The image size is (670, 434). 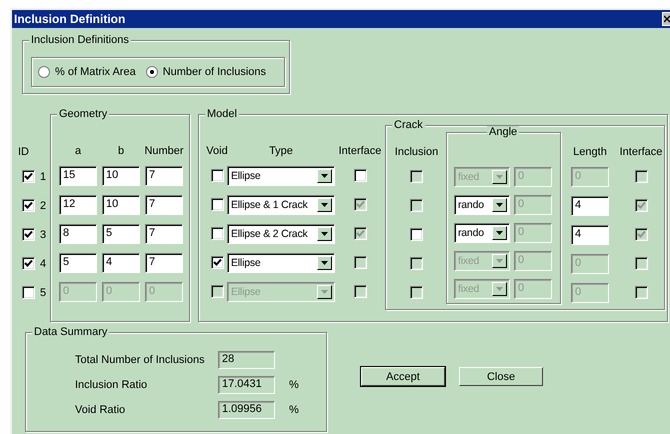 What do you see at coordinates (111, 384) in the screenshot?
I see `summary-label: Inclusion Ratio` at bounding box center [111, 384].